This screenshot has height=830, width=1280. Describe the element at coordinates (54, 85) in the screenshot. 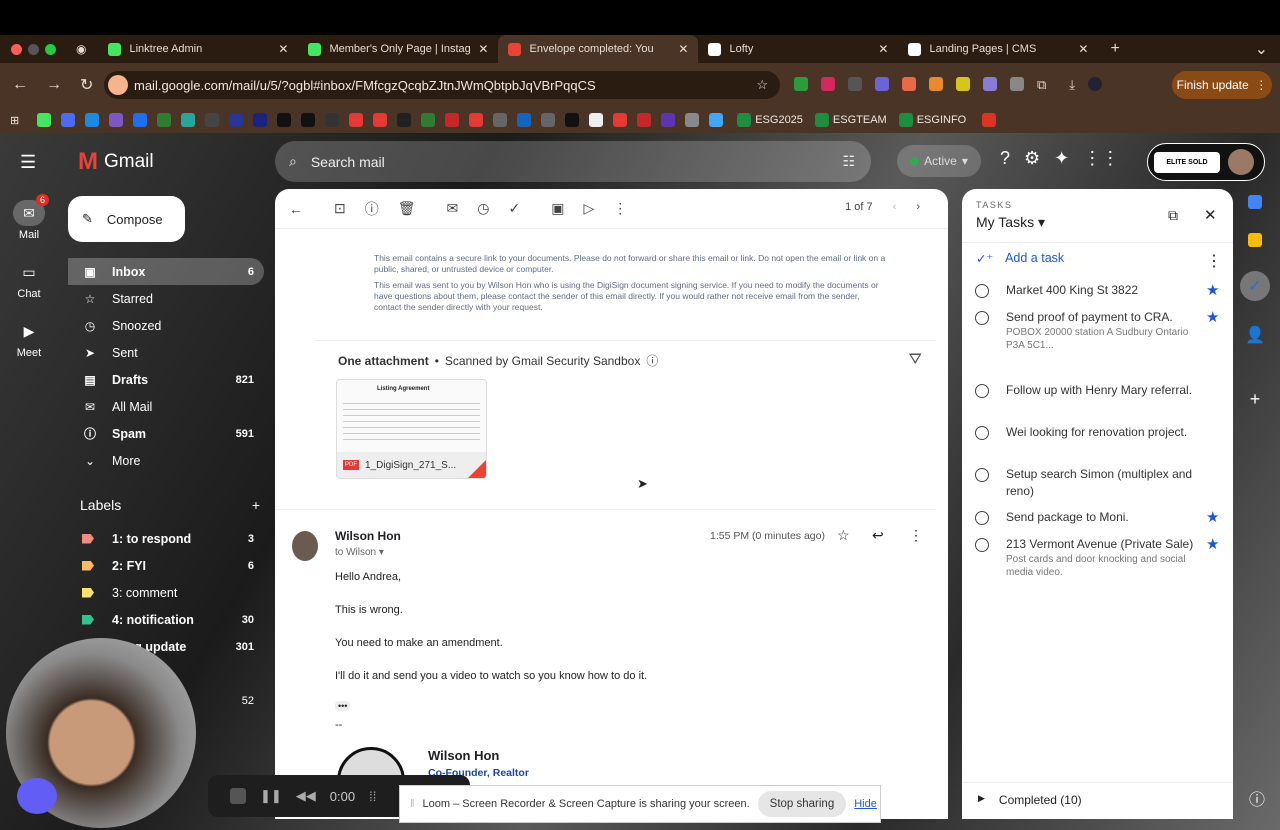

I see `forward-button: →` at that location.